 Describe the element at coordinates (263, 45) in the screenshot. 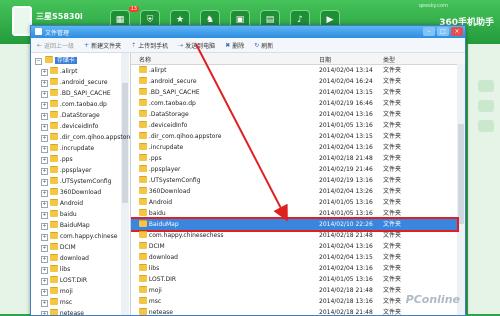

I see `toolbar-button-refresh: ↻ 刷新` at that location.